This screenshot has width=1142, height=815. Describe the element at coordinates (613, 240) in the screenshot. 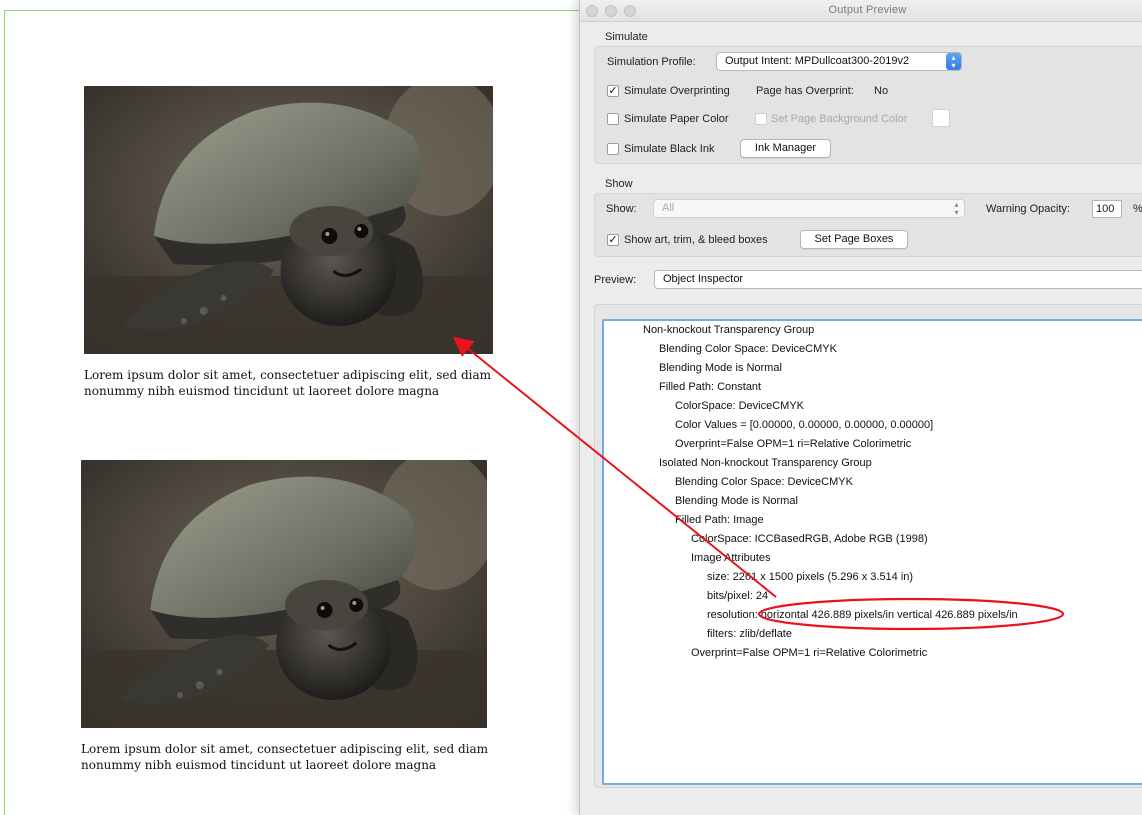

I see `show-boxes-checkbox: ✓` at that location.